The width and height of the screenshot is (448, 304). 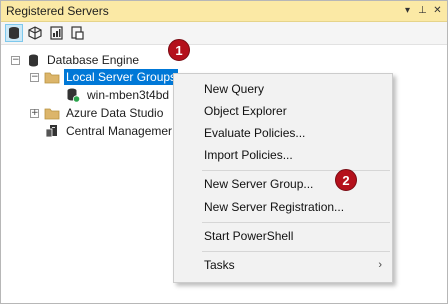 I want to click on close-icon: ✕, so click(x=437, y=10).